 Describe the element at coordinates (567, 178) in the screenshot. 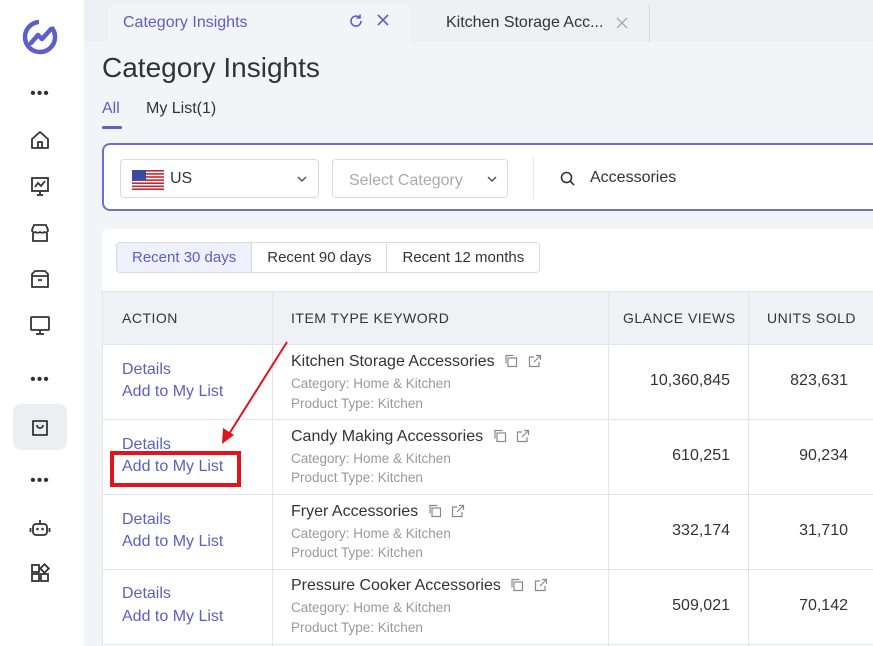

I see `search-icon` at that location.